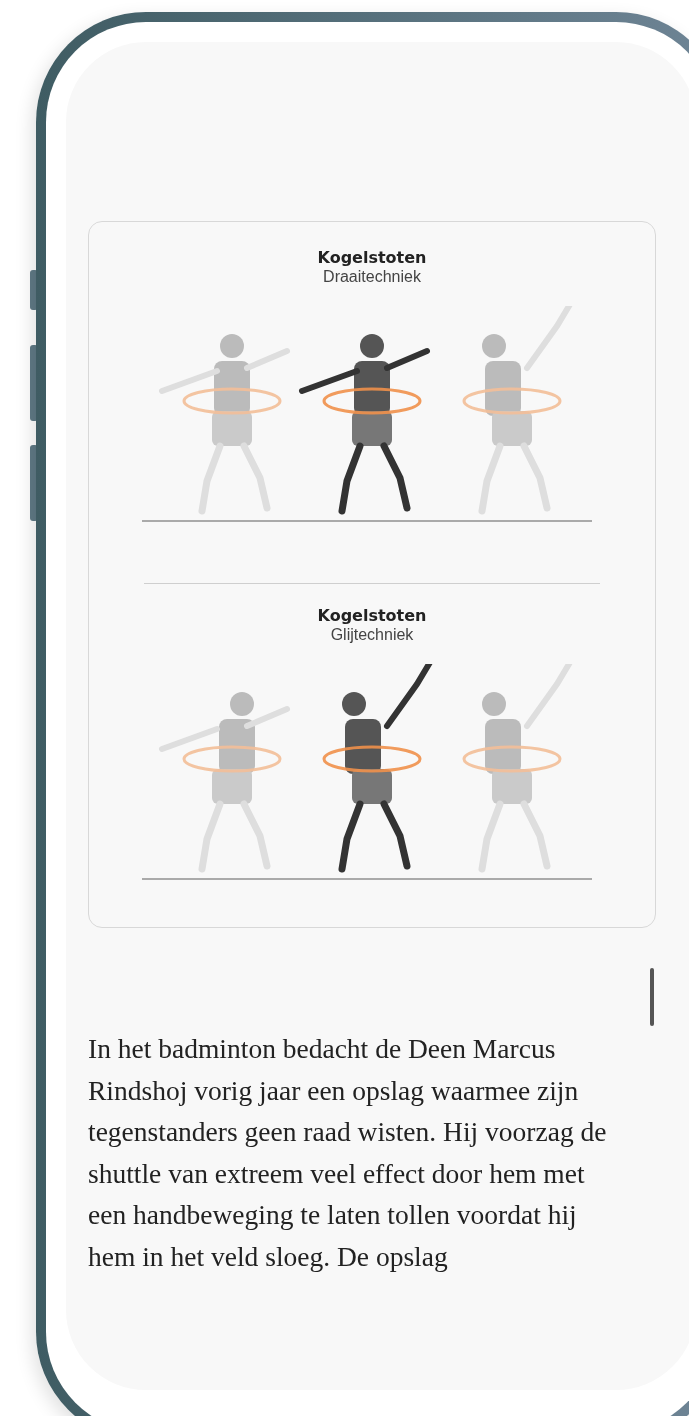  Describe the element at coordinates (652, 997) in the screenshot. I see `scroll-indicator` at that location.